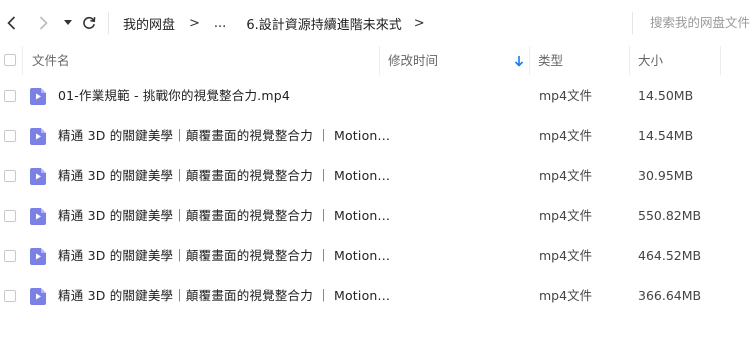 This screenshot has height=339, width=753. I want to click on file-list-header: 文件名 修改时间 类型 大小, so click(376, 60).